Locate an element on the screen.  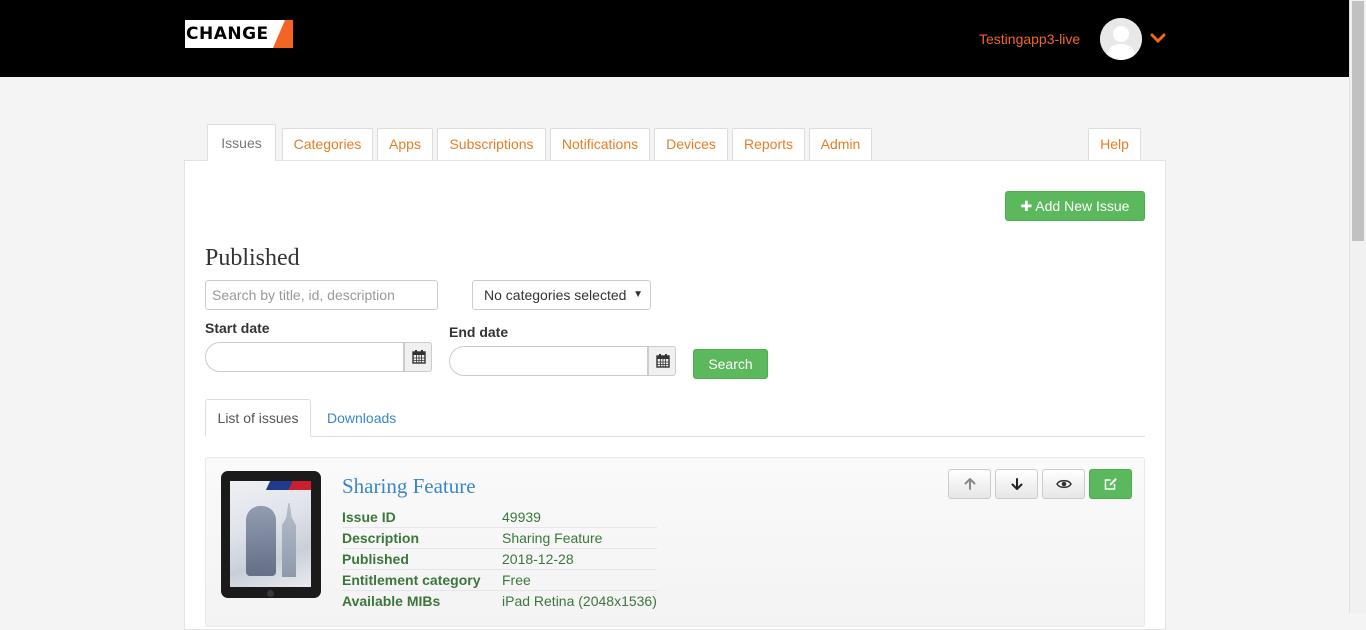
issue-field-row: Published 2018-12-28 is located at coordinates (499, 559).